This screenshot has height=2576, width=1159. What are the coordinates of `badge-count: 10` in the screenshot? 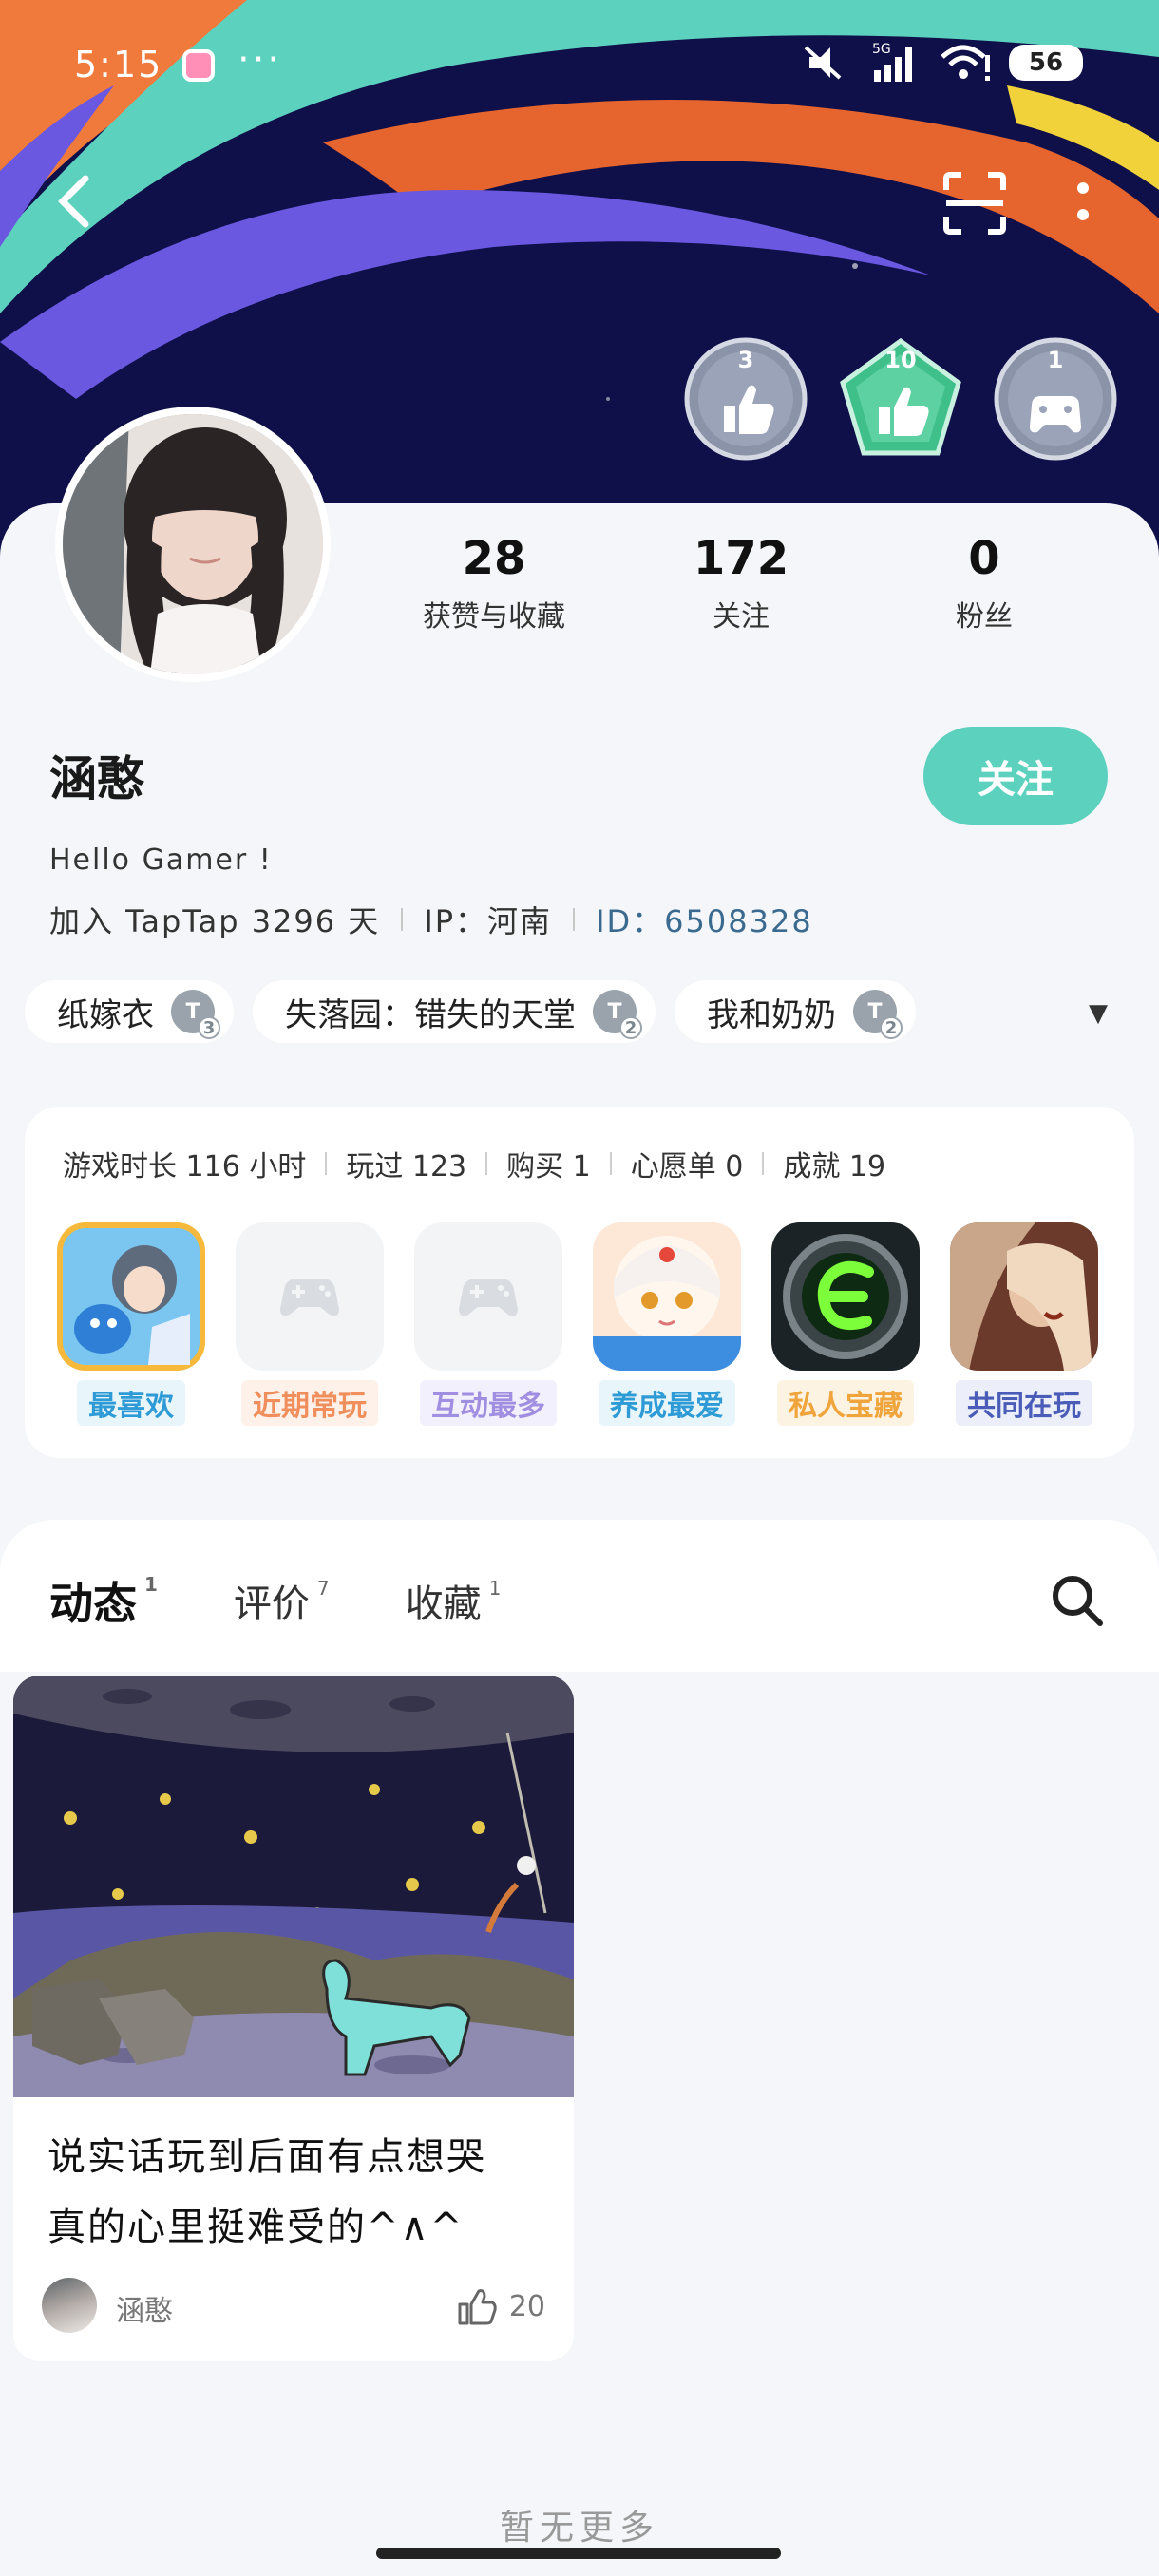 It's located at (900, 360).